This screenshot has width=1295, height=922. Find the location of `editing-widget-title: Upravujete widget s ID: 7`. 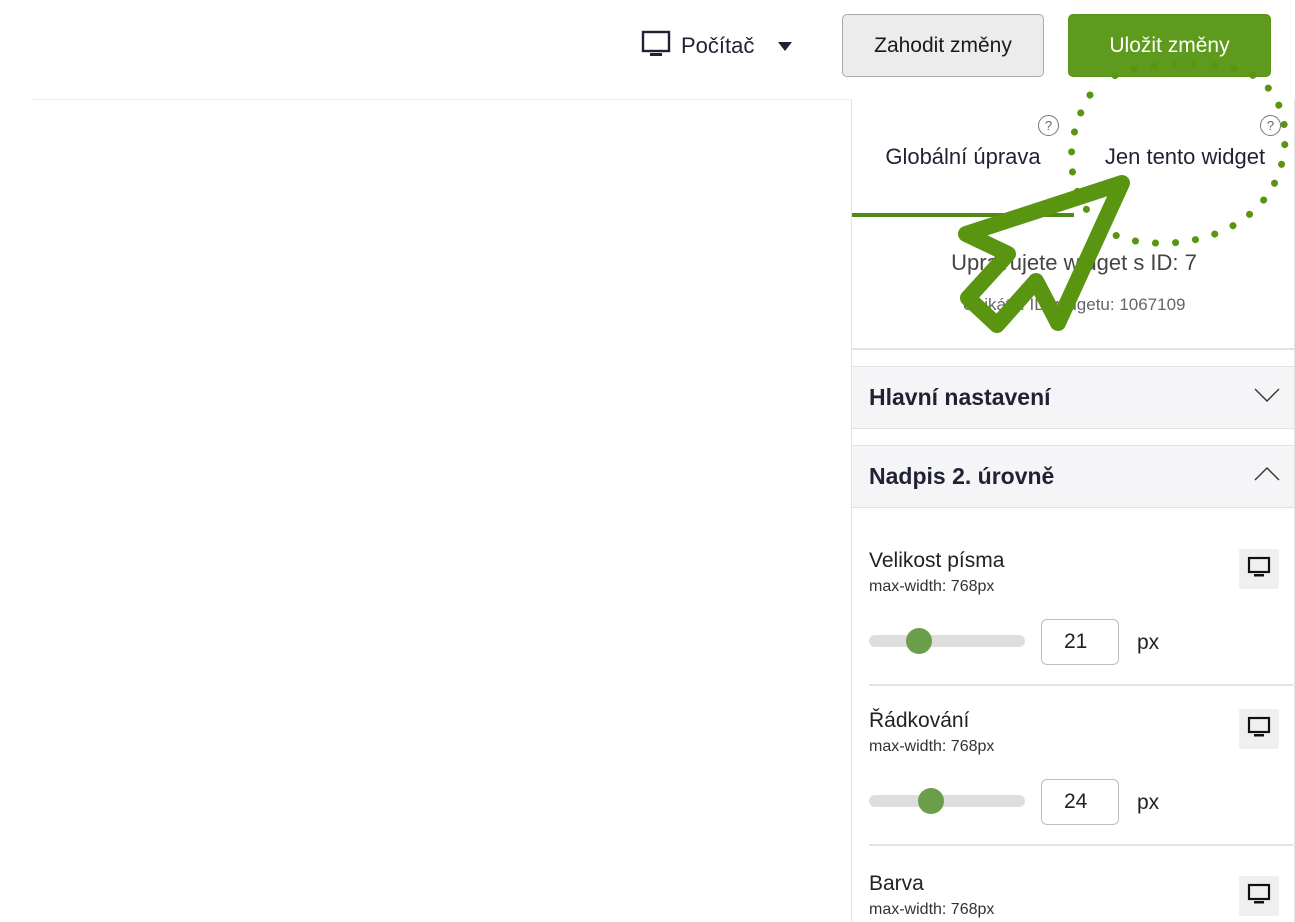

editing-widget-title: Upravujete widget s ID: 7 is located at coordinates (1074, 262).